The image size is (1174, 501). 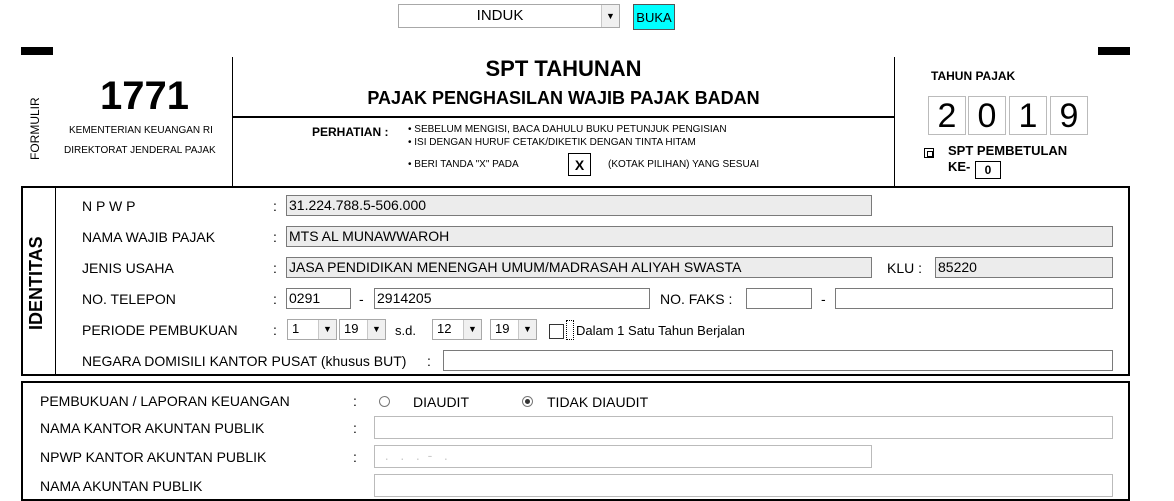 What do you see at coordinates (699, 236) in the screenshot?
I see `taxpayer-name-field: MTS AL MUNAWWAROH` at bounding box center [699, 236].